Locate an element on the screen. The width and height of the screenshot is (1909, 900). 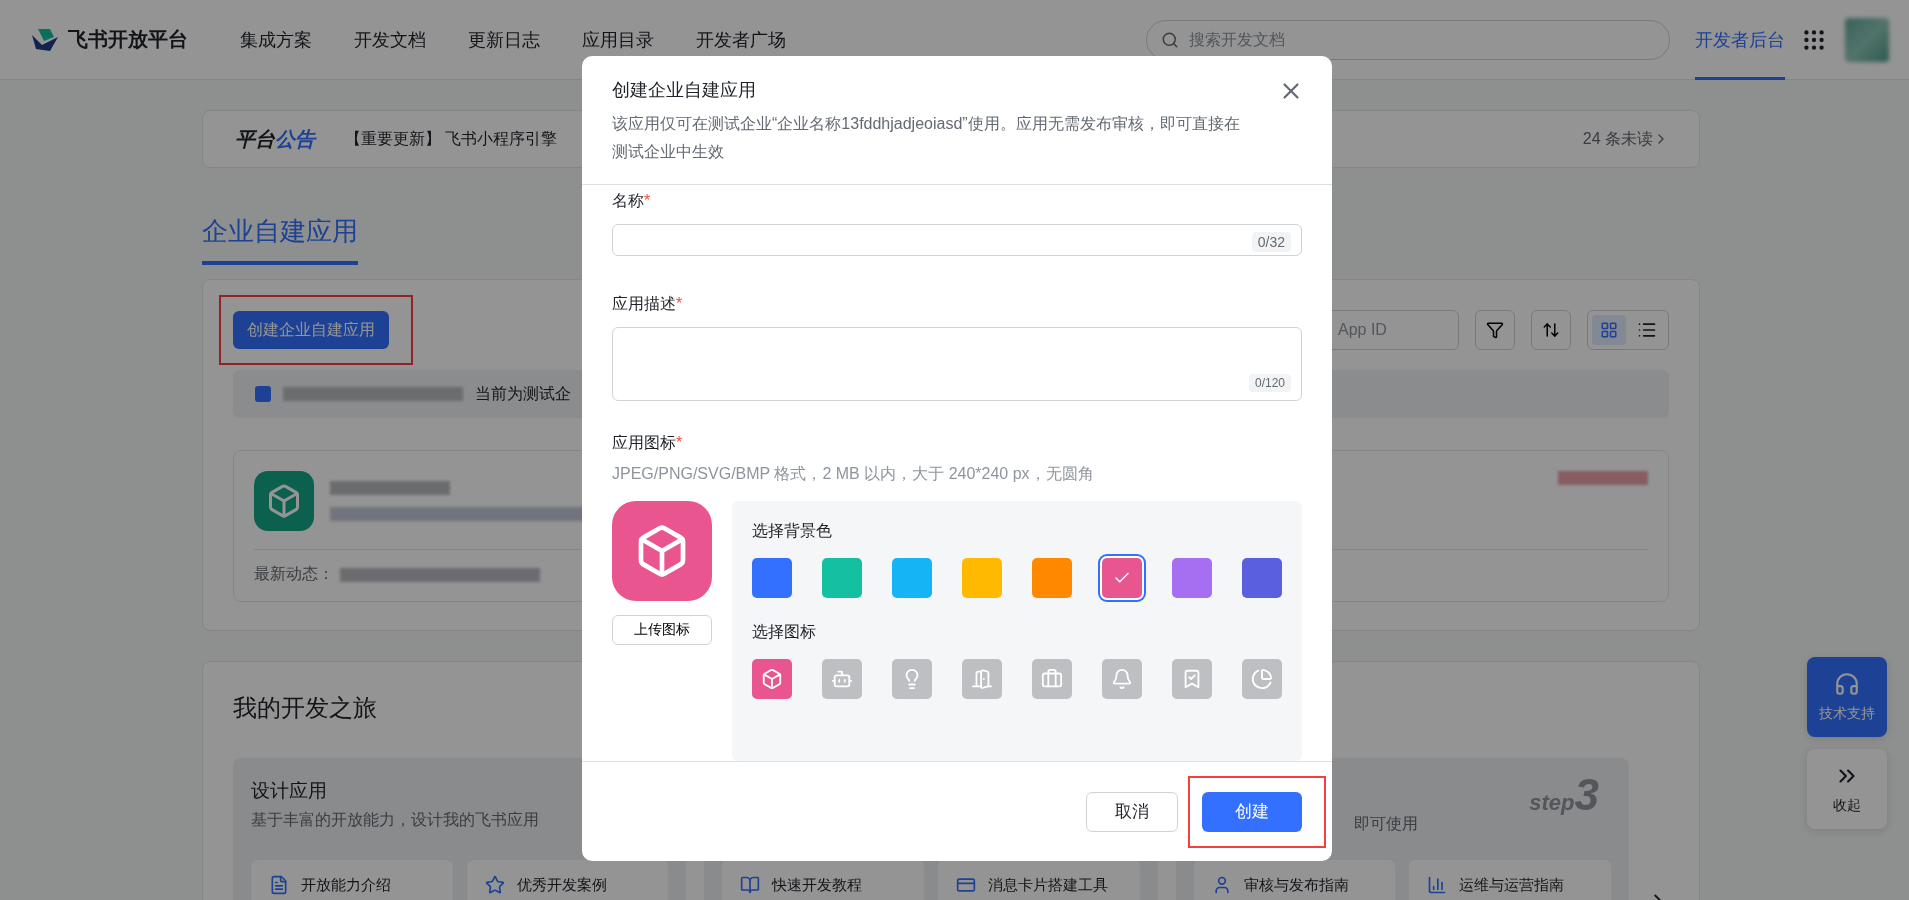
notice-text: 当前为测试企 is located at coordinates (523, 393).